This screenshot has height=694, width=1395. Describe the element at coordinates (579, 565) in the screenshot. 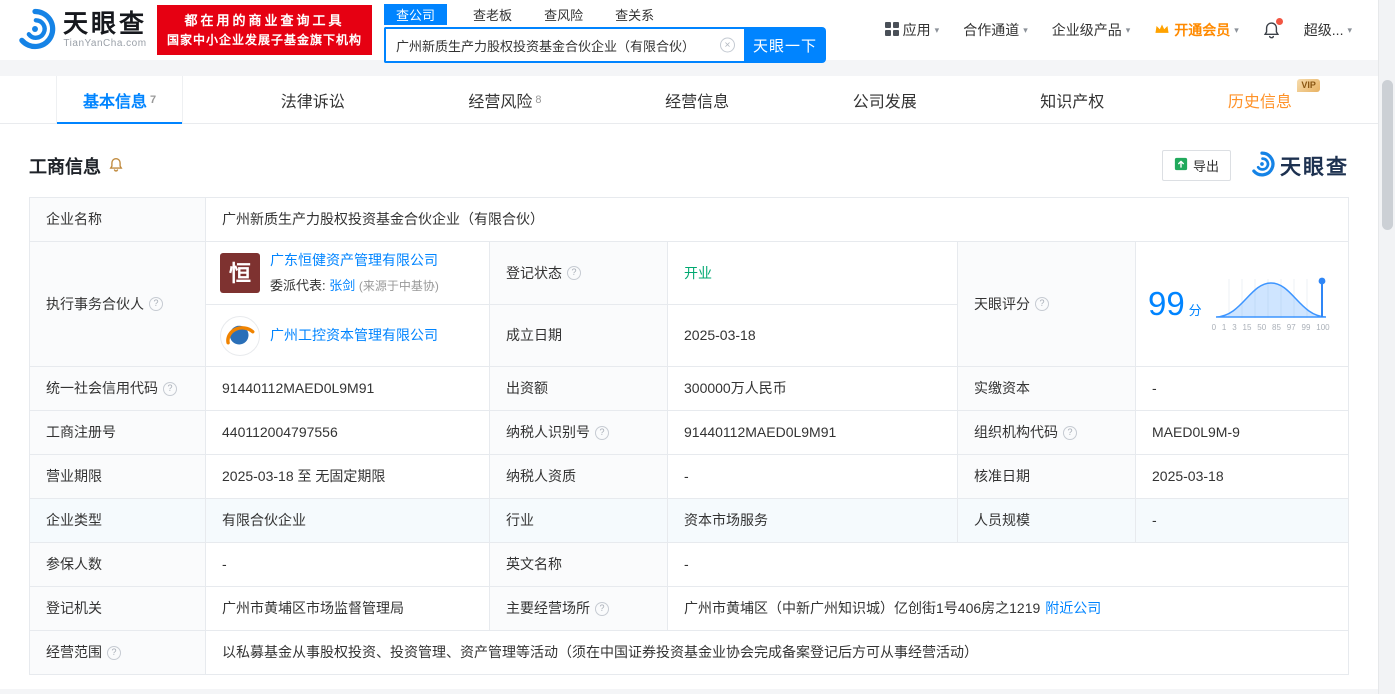

I see `english-name-label: 英文名称` at that location.